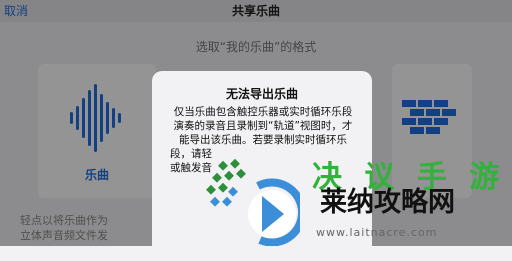 The height and width of the screenshot is (261, 512). What do you see at coordinates (387, 202) in the screenshot?
I see `watermark-site-name: 莱纳攻略网` at bounding box center [387, 202].